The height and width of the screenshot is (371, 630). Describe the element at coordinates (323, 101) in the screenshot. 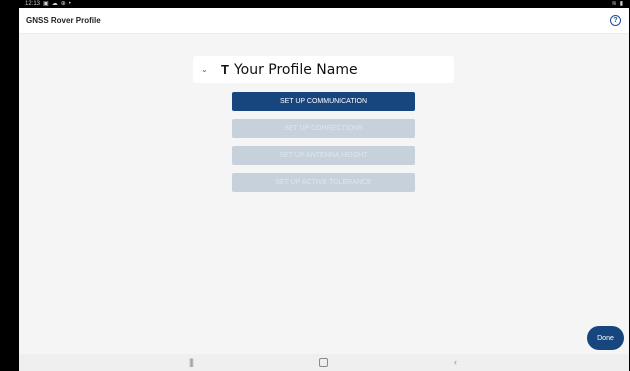

I see `setup-communication-button: SET UP COMMUNICATION` at that location.